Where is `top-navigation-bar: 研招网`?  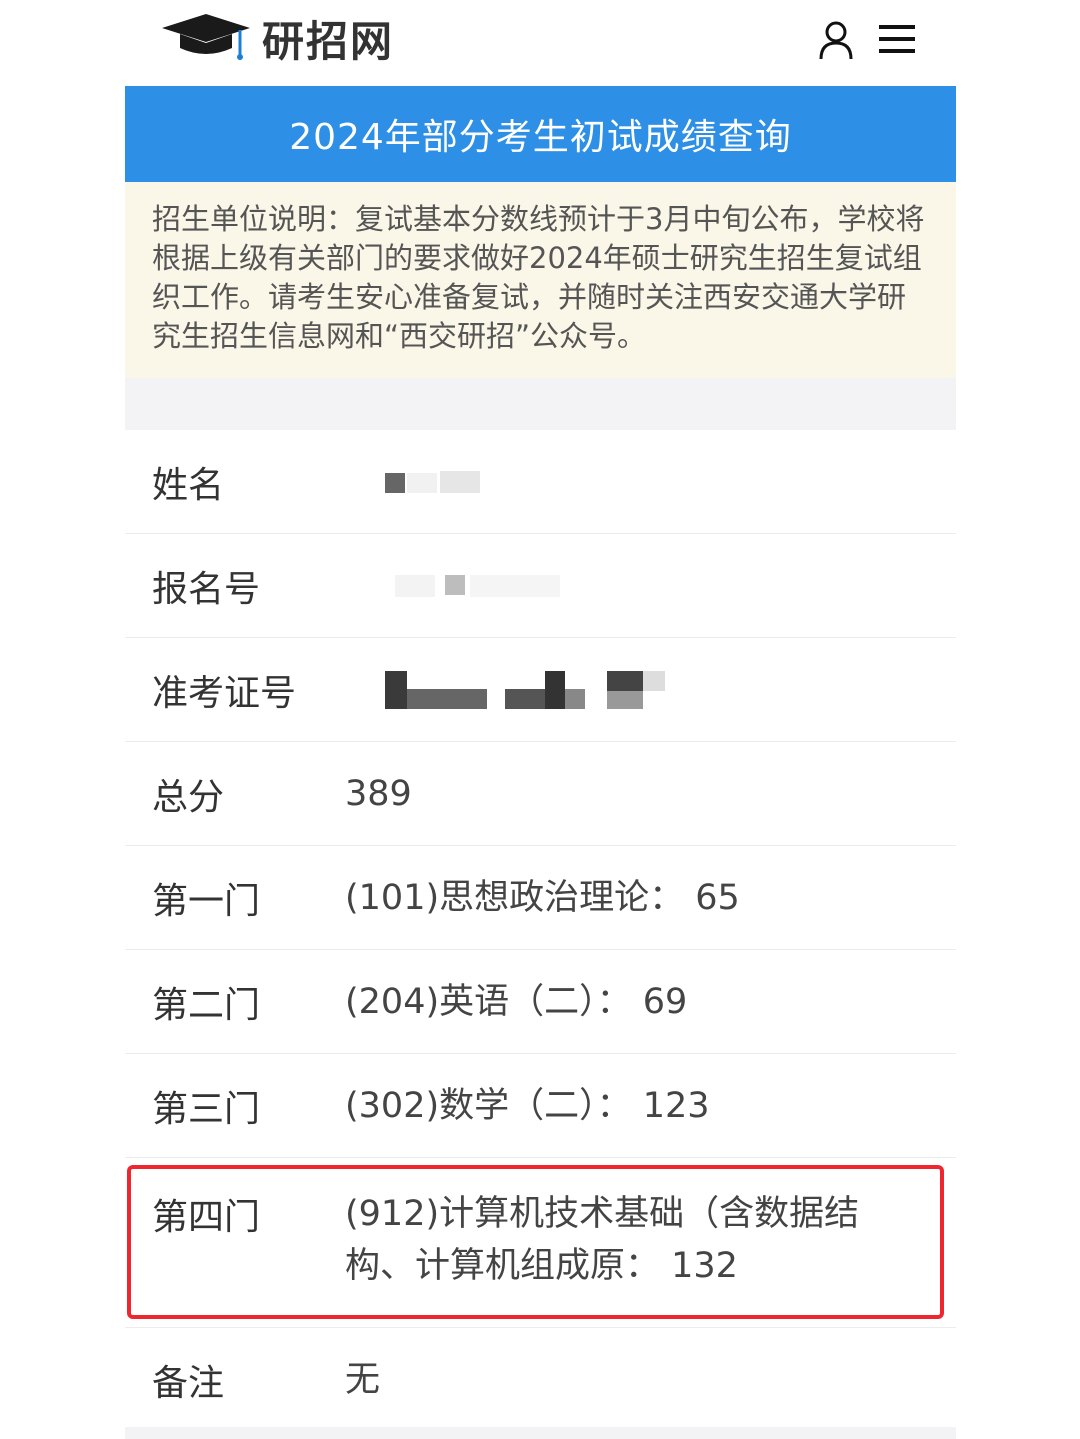
top-navigation-bar: 研招网 is located at coordinates (540, 42).